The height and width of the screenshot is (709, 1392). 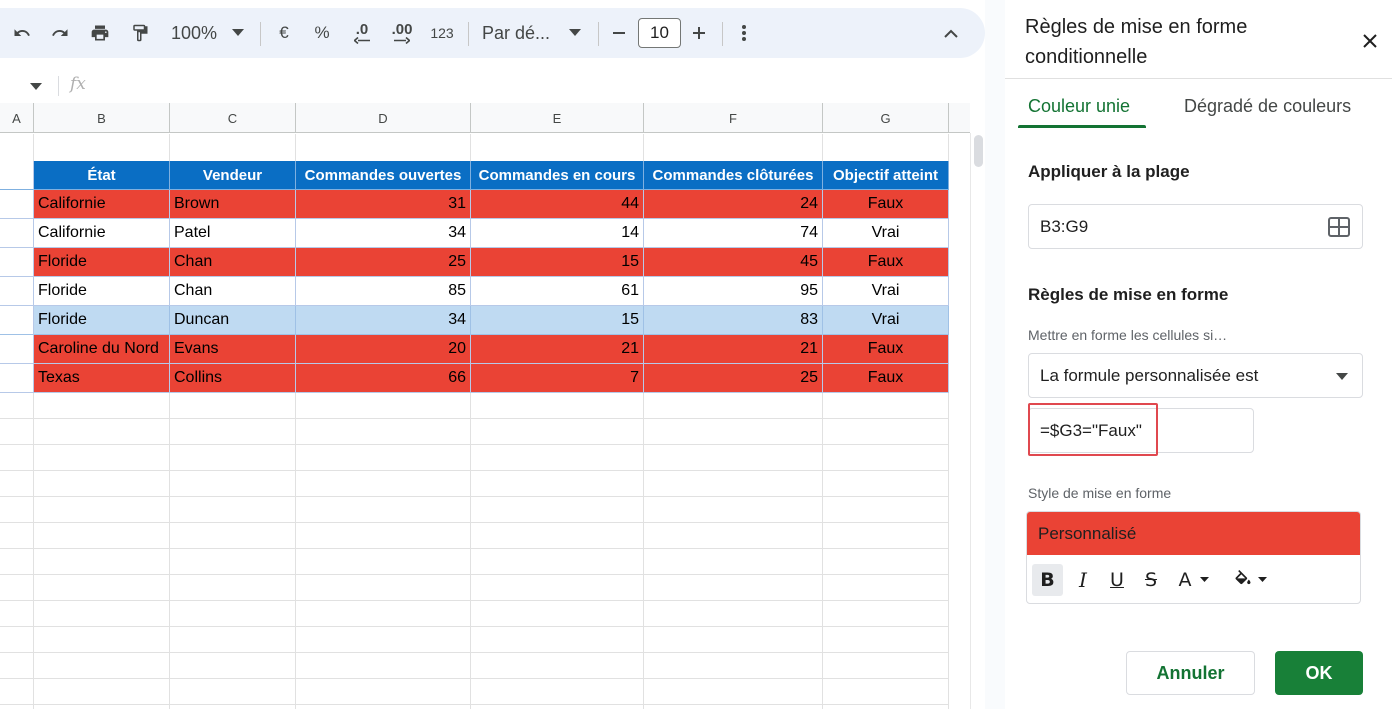 What do you see at coordinates (733, 262) in the screenshot?
I see `cell-closed-orders: 45` at bounding box center [733, 262].